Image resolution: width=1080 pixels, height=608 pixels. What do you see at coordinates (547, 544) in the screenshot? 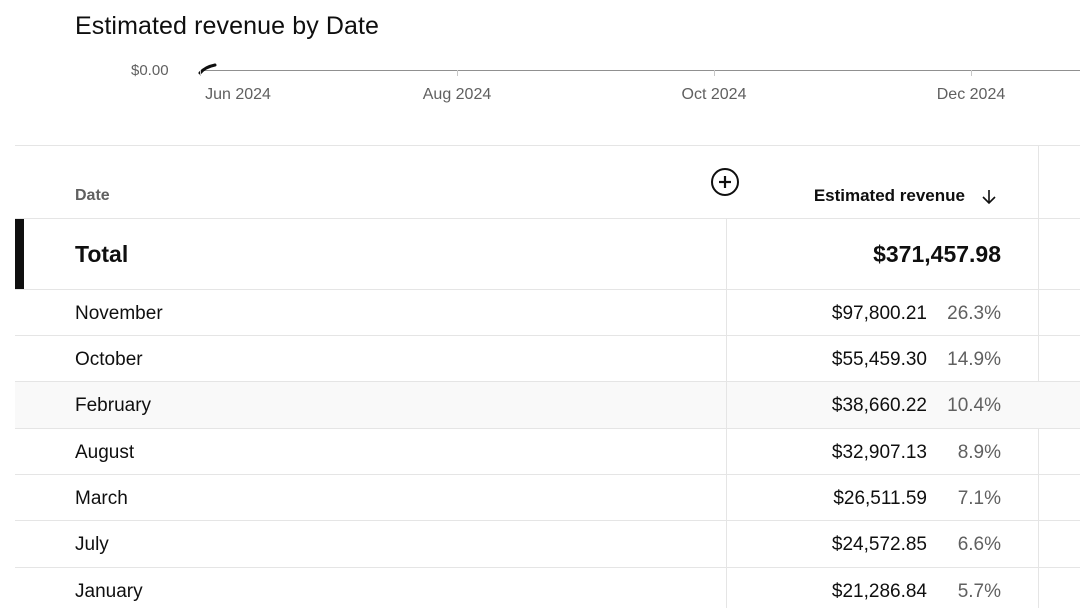
I see `table-row: July $24,572.85 6.6%` at bounding box center [547, 544].